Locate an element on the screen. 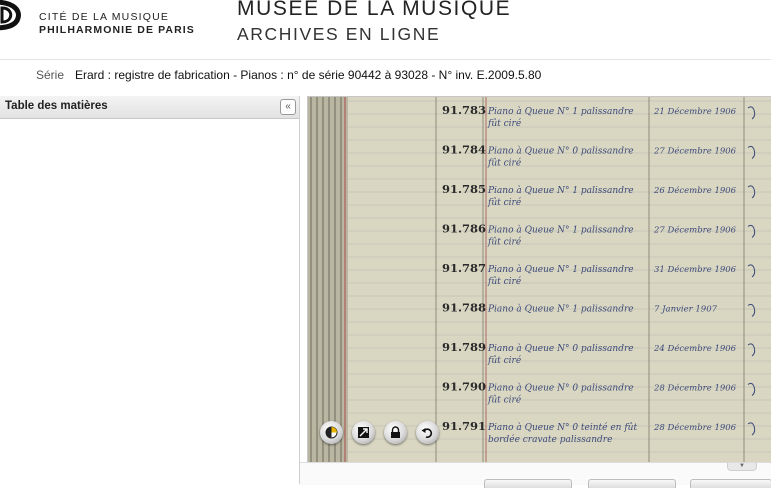  contrast-icon is located at coordinates (331, 432).